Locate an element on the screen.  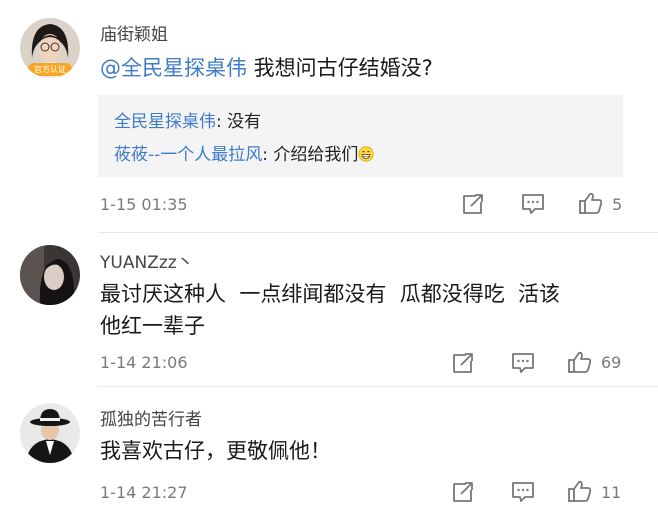
comment-text: 最讨厌这种人 一点绯闻都没有 瓜都没得吃 活该 他红一辈子 is located at coordinates (365, 310).